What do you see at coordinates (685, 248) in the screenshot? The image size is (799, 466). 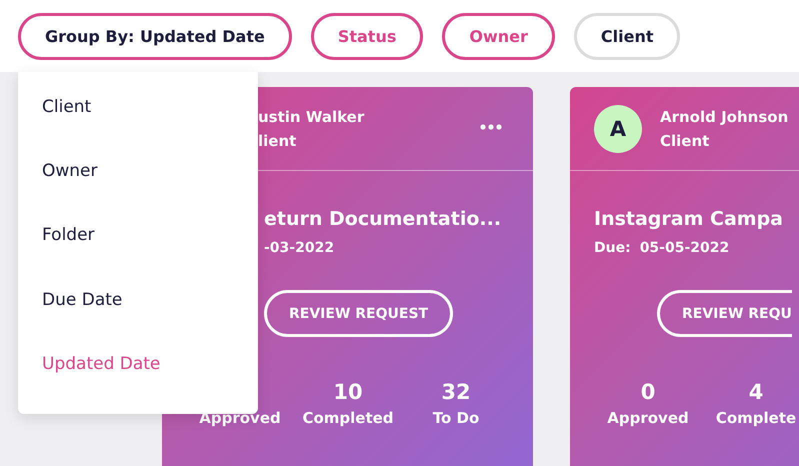 I see `due-date: 05-05-2022` at bounding box center [685, 248].